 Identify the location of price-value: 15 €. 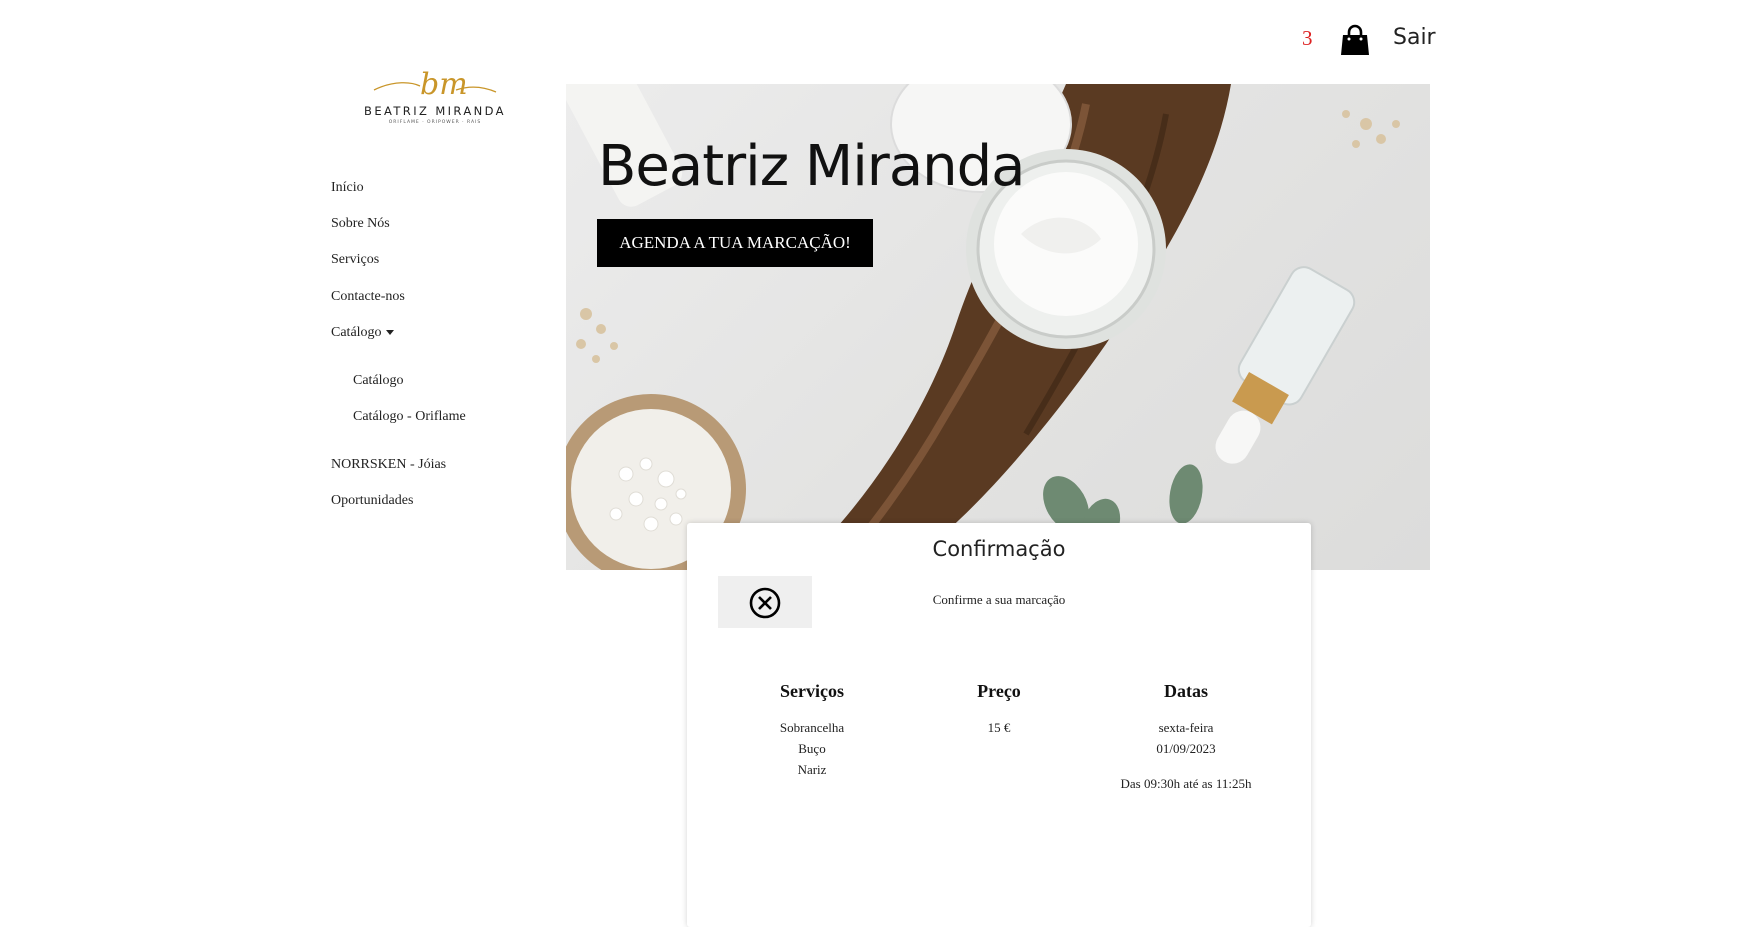
(999, 727).